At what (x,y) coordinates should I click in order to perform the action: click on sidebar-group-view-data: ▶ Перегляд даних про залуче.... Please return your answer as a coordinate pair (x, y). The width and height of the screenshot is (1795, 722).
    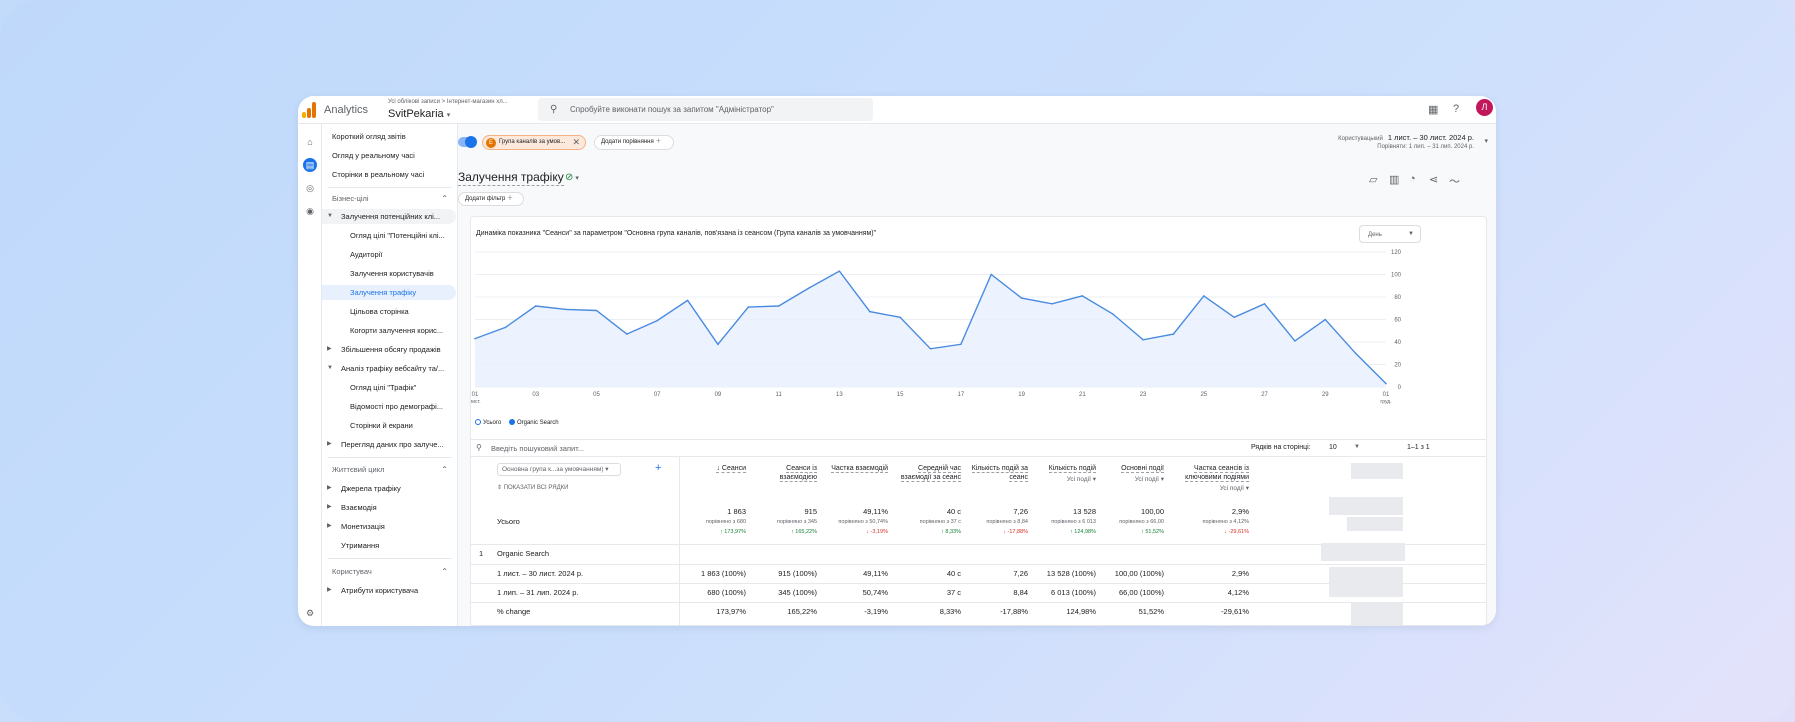
    Looking at the image, I should click on (389, 444).